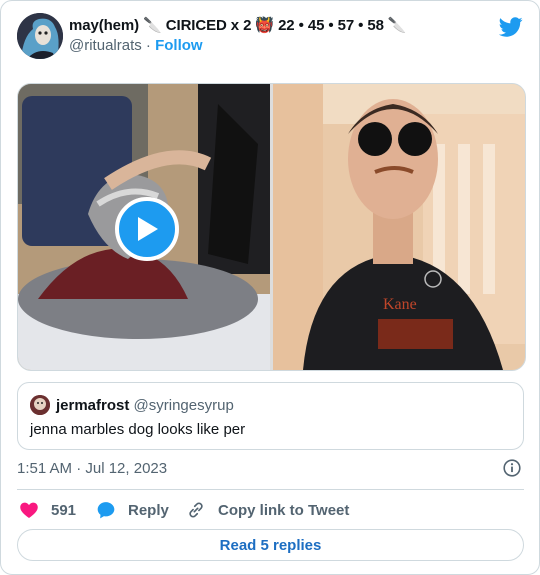  Describe the element at coordinates (512, 468) in the screenshot. I see `info-icon` at that location.